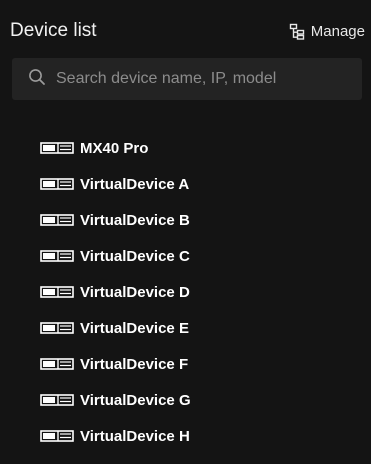 This screenshot has width=377, height=464. I want to click on device-name: VirtualDevice F, so click(134, 364).